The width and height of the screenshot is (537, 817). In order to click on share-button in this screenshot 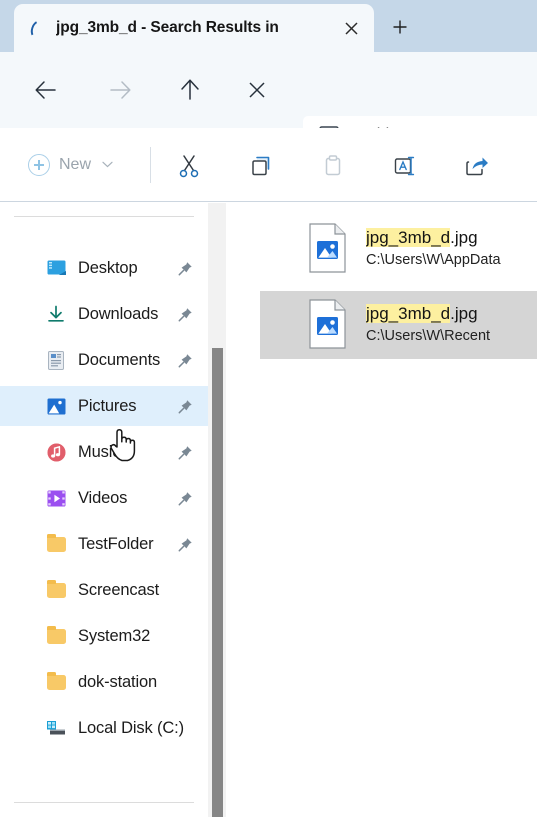, I will do `click(476, 166)`.